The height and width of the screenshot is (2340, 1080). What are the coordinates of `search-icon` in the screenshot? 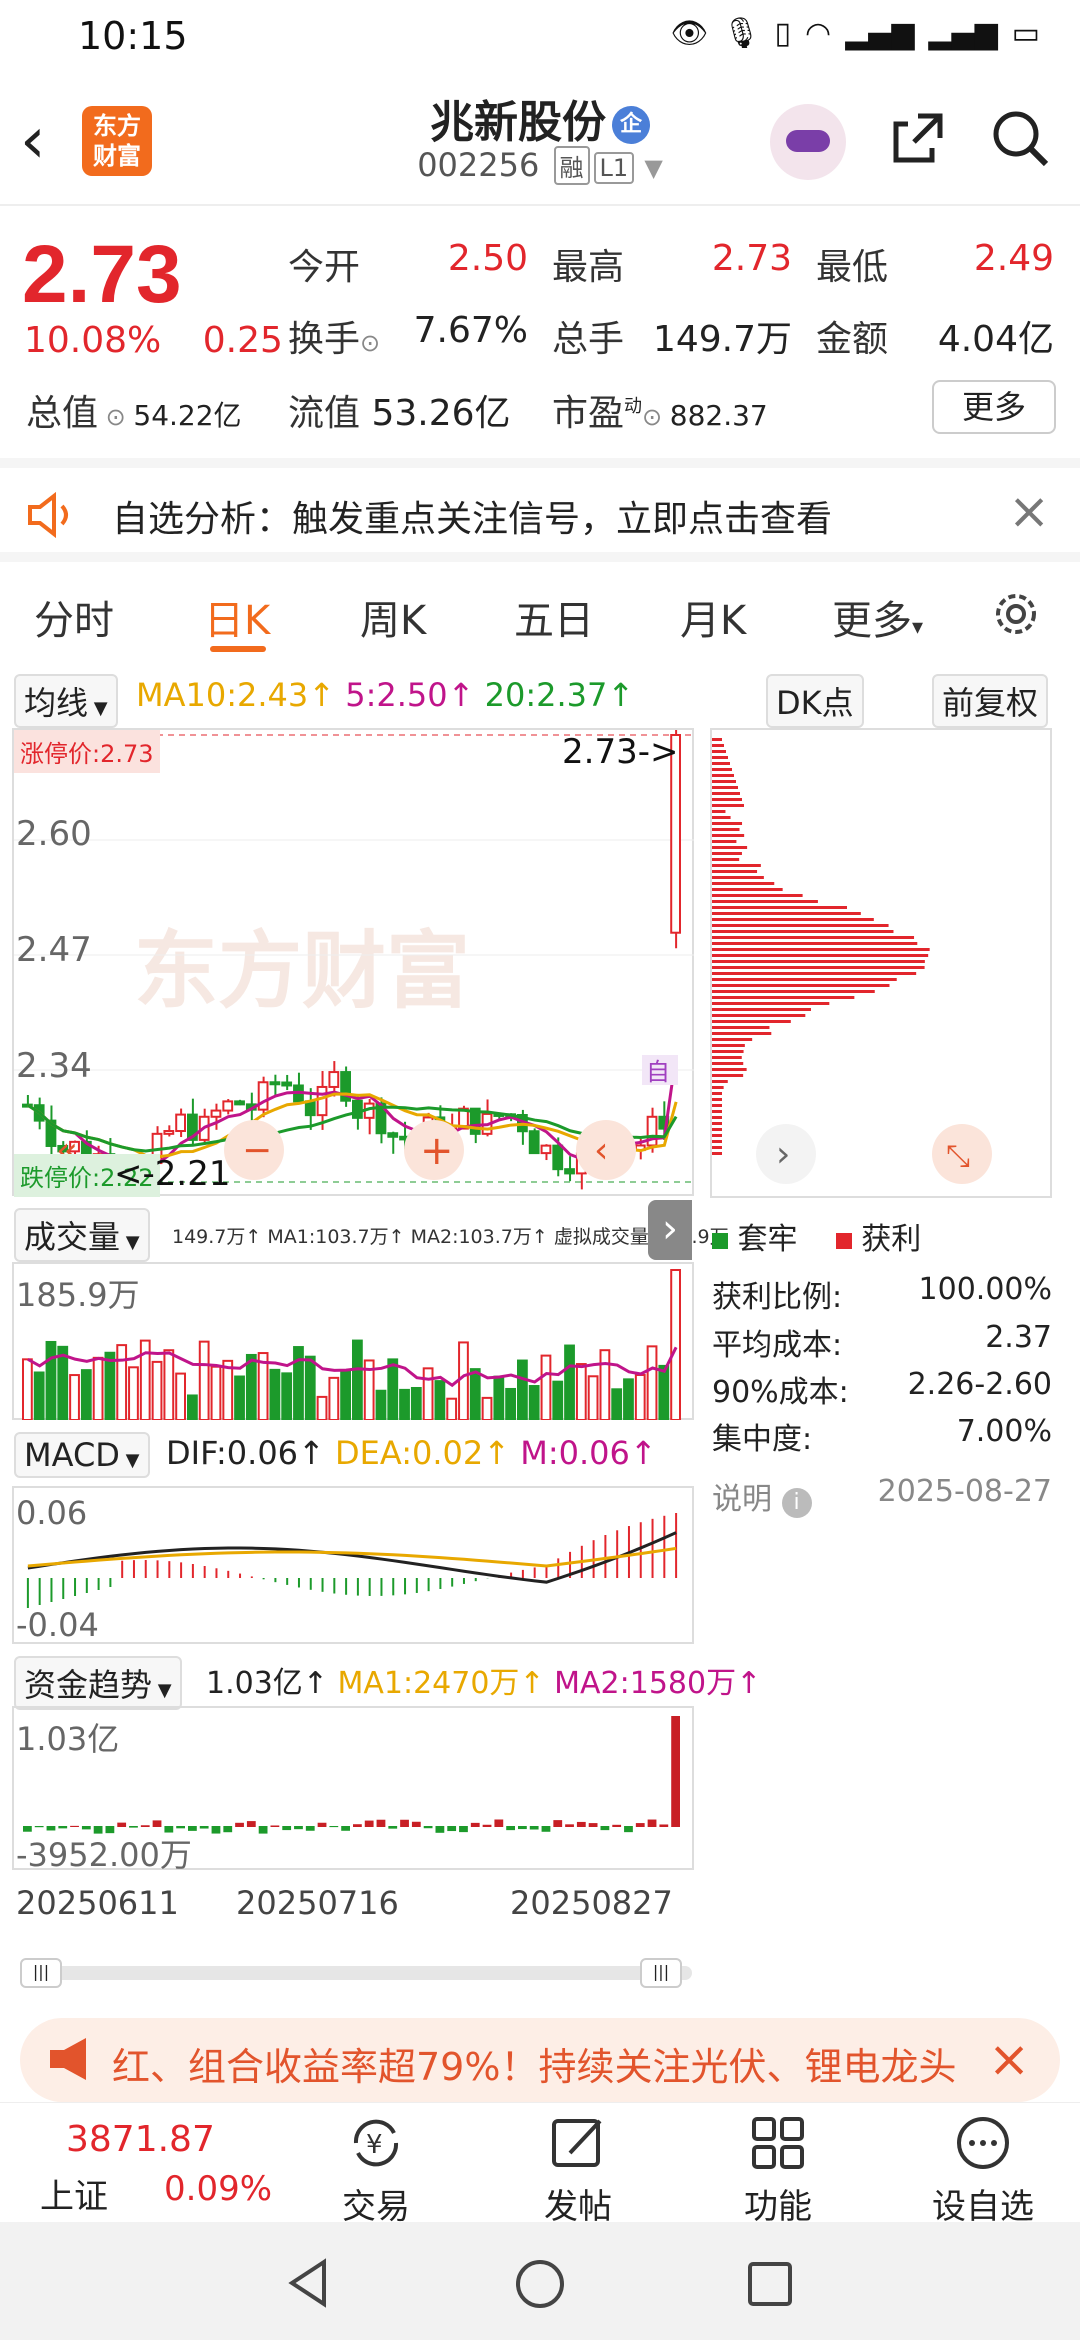 It's located at (1020, 138).